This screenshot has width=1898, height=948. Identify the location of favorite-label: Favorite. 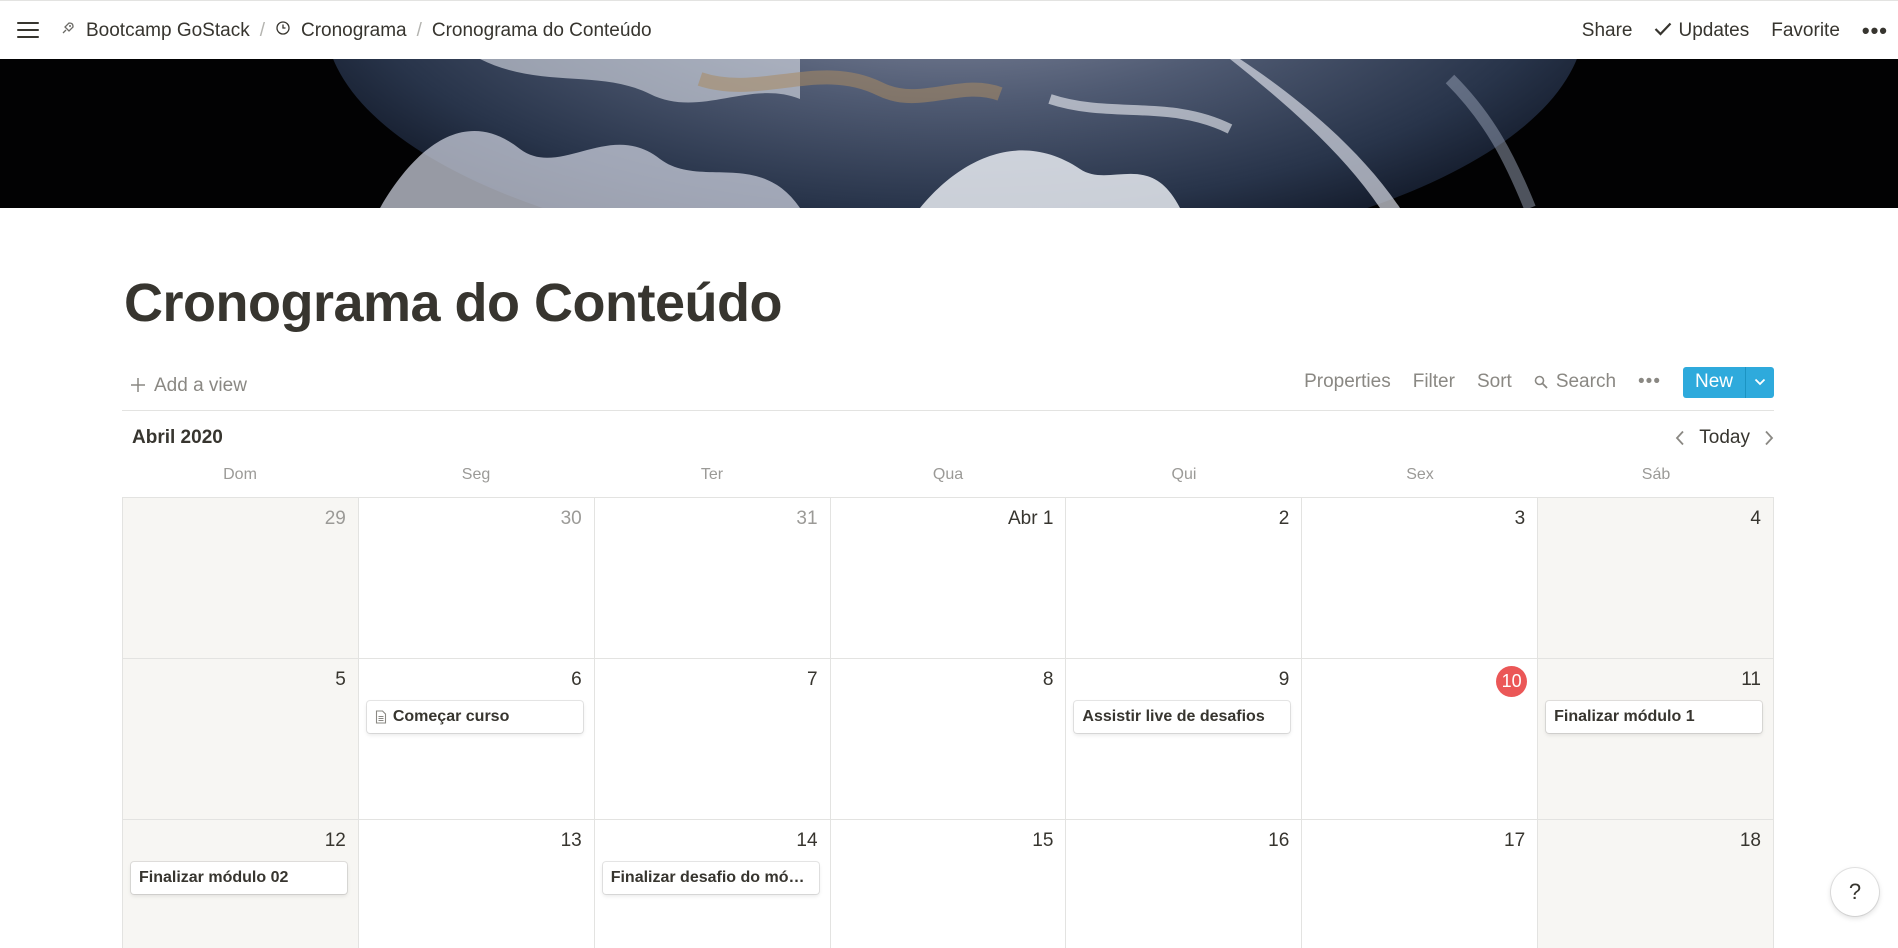
(1805, 30).